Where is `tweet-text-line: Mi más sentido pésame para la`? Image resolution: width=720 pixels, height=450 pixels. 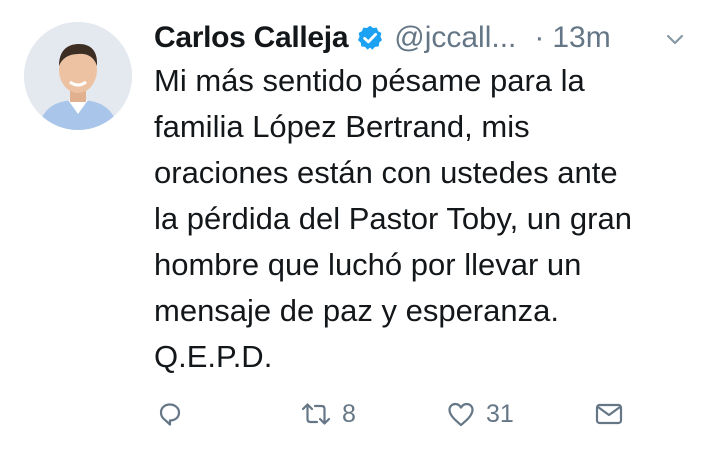 tweet-text-line: Mi más sentido pésame para la is located at coordinates (369, 80).